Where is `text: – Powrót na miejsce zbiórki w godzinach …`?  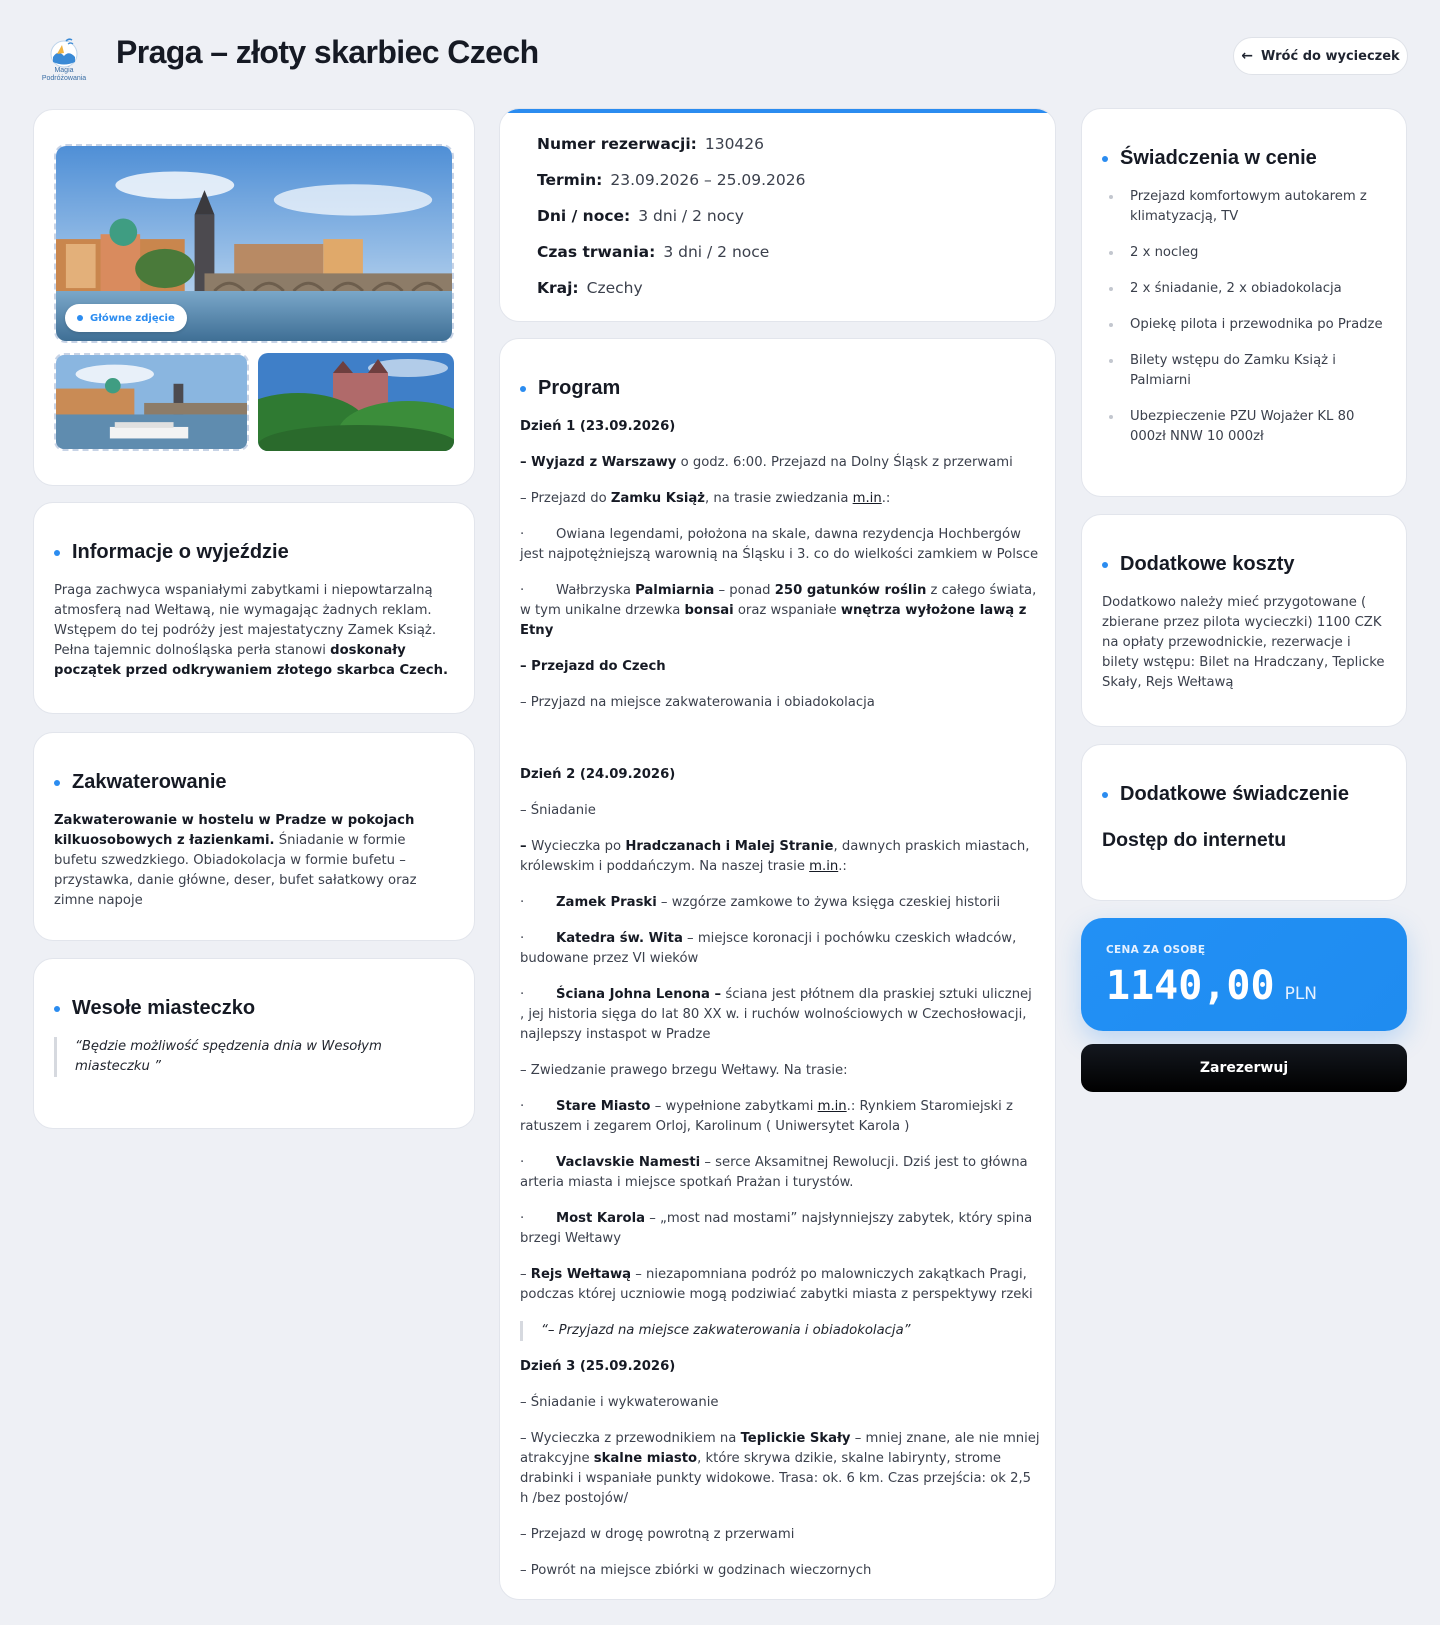
text: – Powrót na miejsce zbiórki w godzinach … is located at coordinates (696, 1570).